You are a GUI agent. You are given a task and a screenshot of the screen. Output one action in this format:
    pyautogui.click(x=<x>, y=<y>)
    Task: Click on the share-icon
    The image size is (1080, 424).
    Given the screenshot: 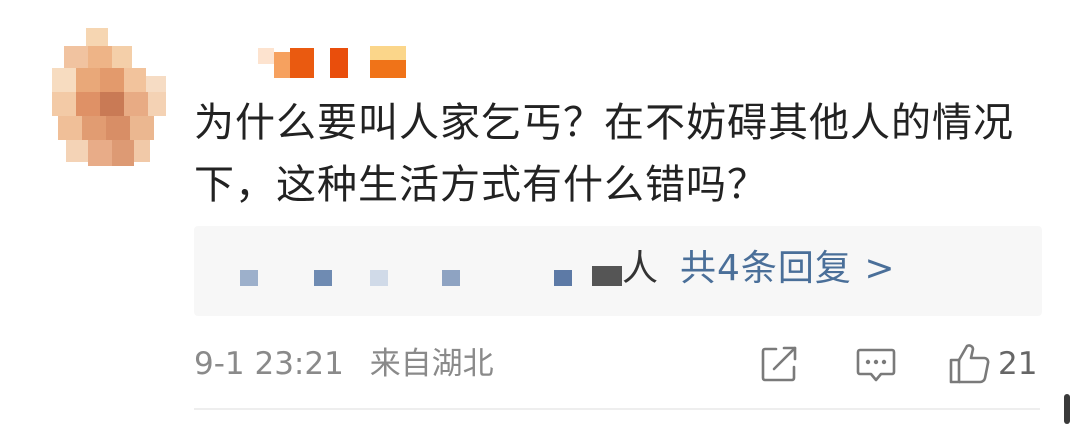 What is the action you would take?
    pyautogui.click(x=779, y=364)
    